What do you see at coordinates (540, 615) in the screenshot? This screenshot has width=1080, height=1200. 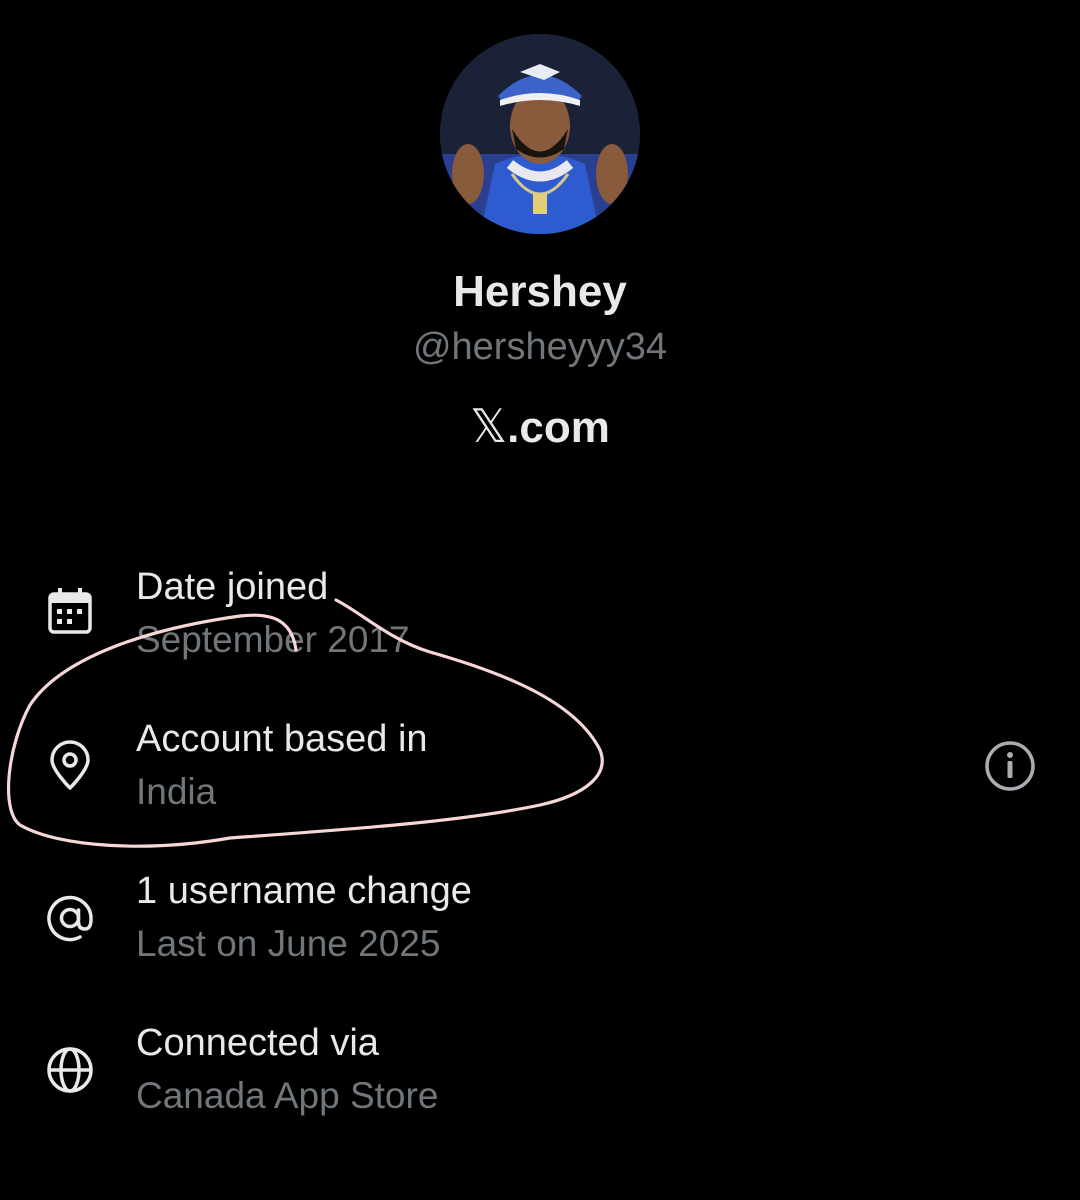 I see `row-date-joined: Date joined September 2017` at bounding box center [540, 615].